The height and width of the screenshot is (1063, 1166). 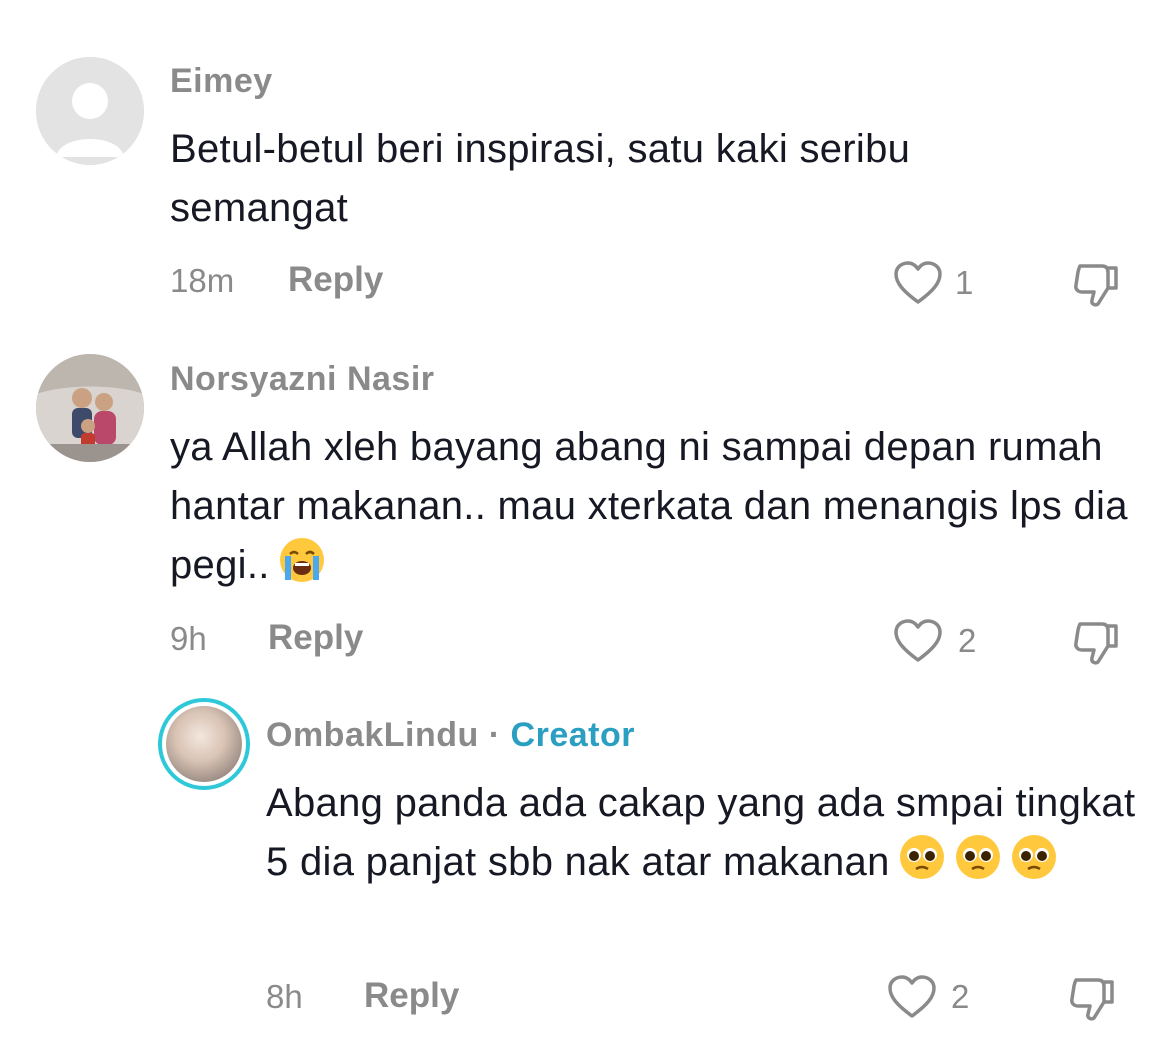 I want to click on default-avatar-icon, so click(x=90, y=111).